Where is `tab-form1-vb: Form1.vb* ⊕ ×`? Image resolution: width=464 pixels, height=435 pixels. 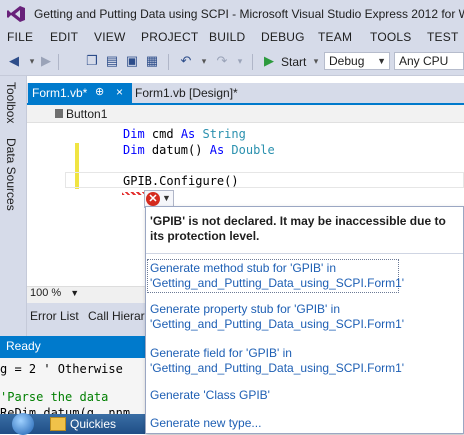
tab-form1-vb: Form1.vb* ⊕ × is located at coordinates (80, 93).